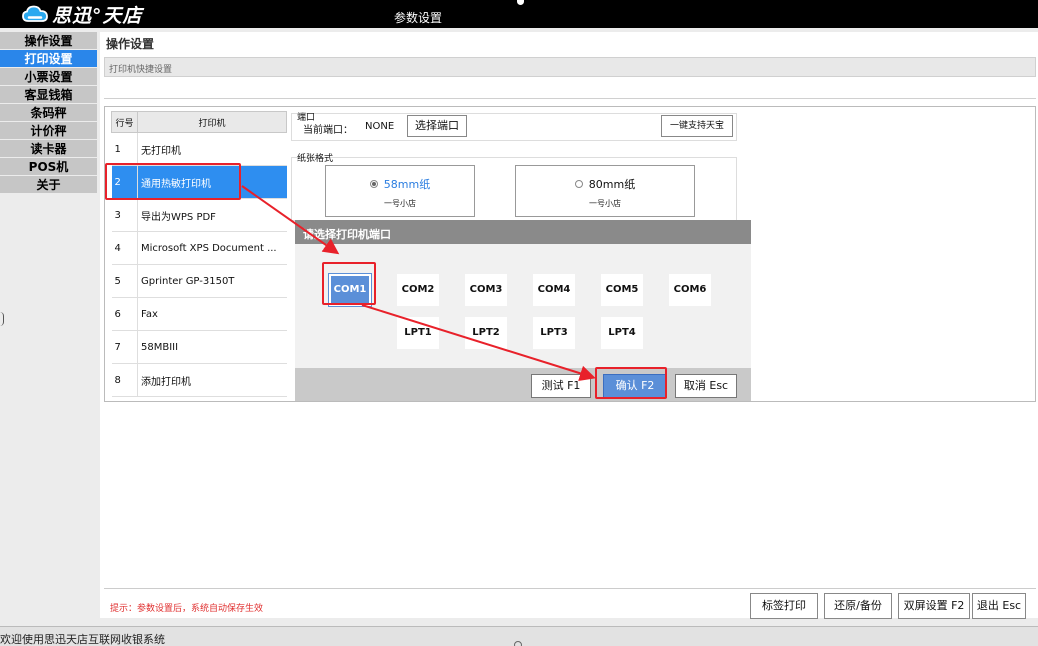  What do you see at coordinates (697, 126) in the screenshot?
I see `one-key-tianbao-button: 一键支持天宝` at bounding box center [697, 126].